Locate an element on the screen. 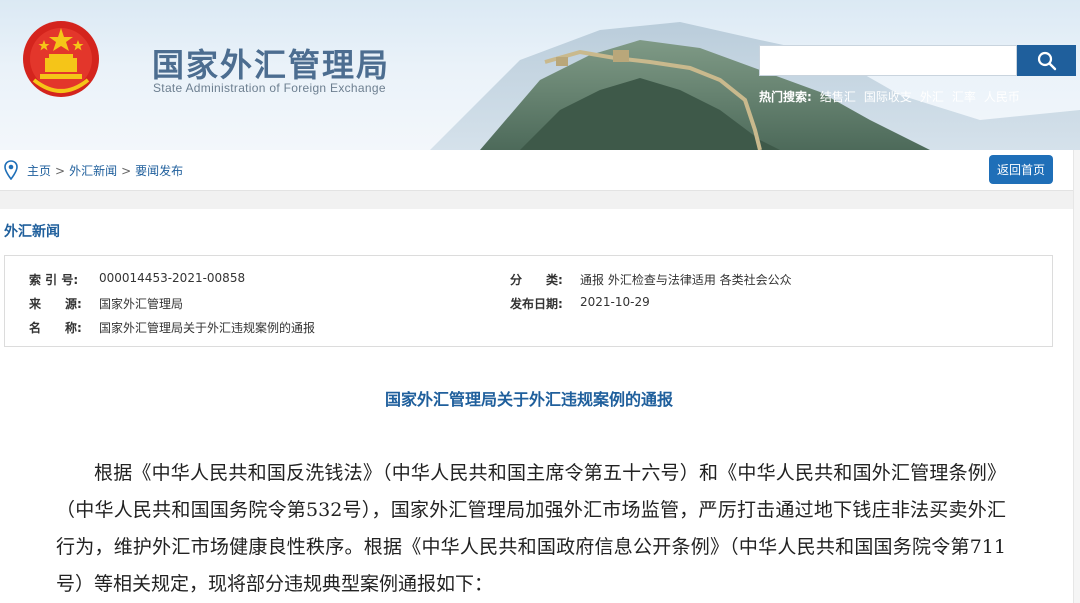 This screenshot has width=1080, height=603. document-title: 国家外汇管理局关于外汇违规案例的通报 is located at coordinates (528, 399).